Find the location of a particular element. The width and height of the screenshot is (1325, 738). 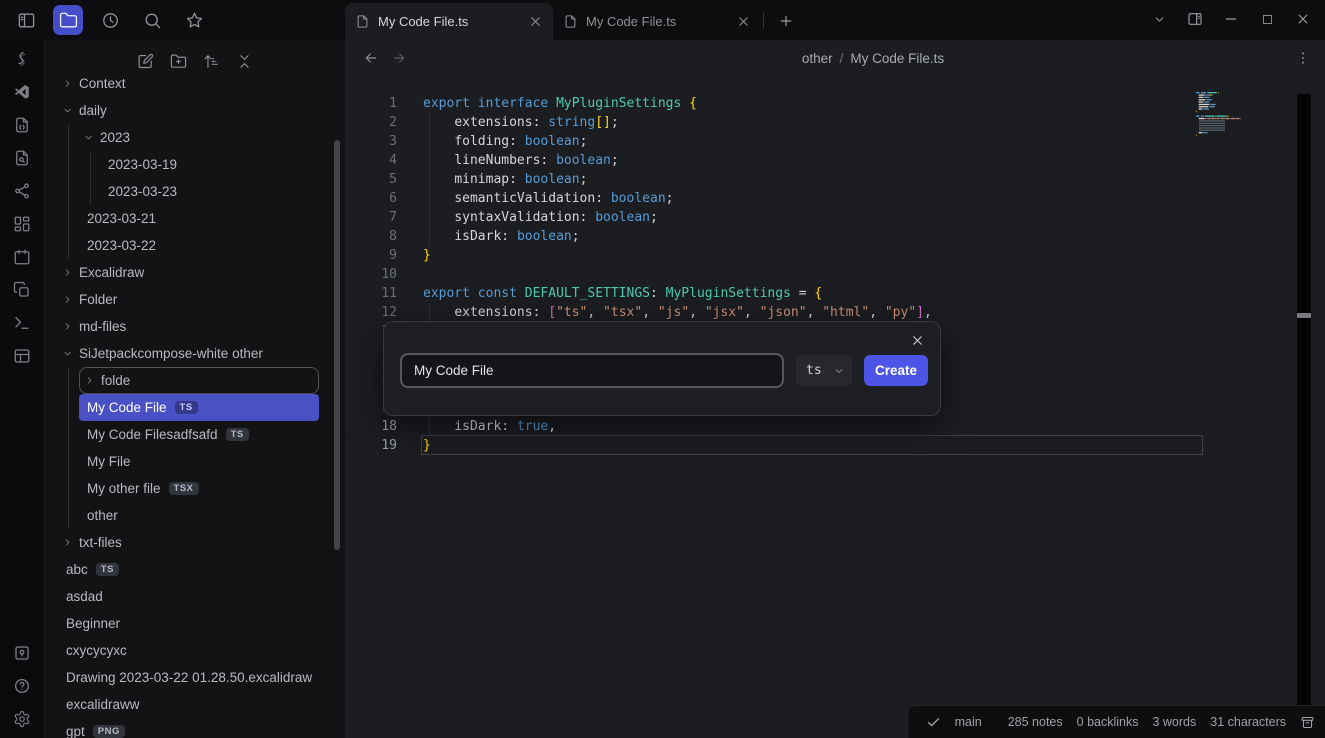

tree-folder: Excalidraw is located at coordinates (188, 272).